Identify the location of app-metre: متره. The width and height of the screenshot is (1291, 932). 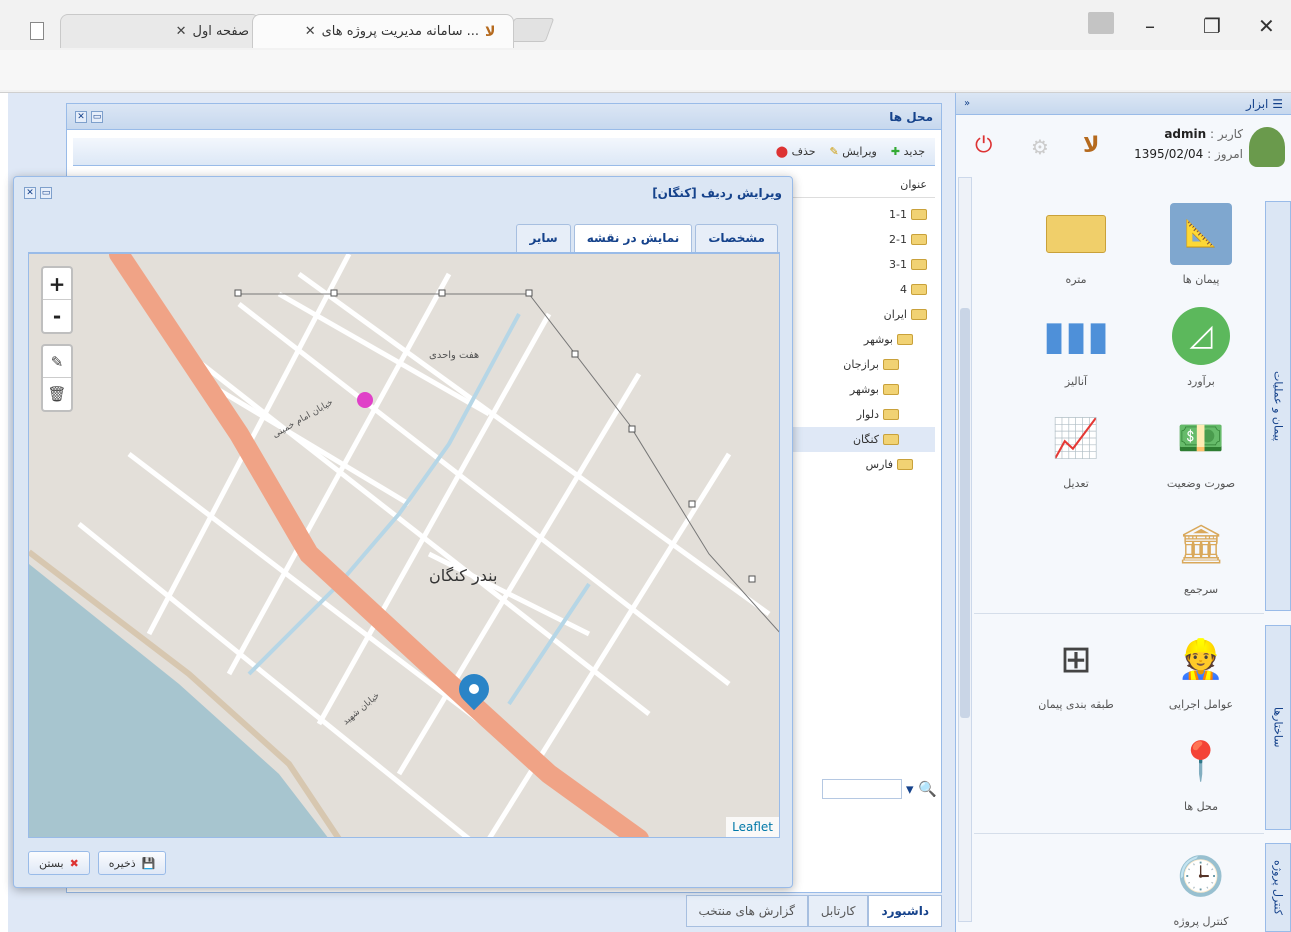
(1076, 244).